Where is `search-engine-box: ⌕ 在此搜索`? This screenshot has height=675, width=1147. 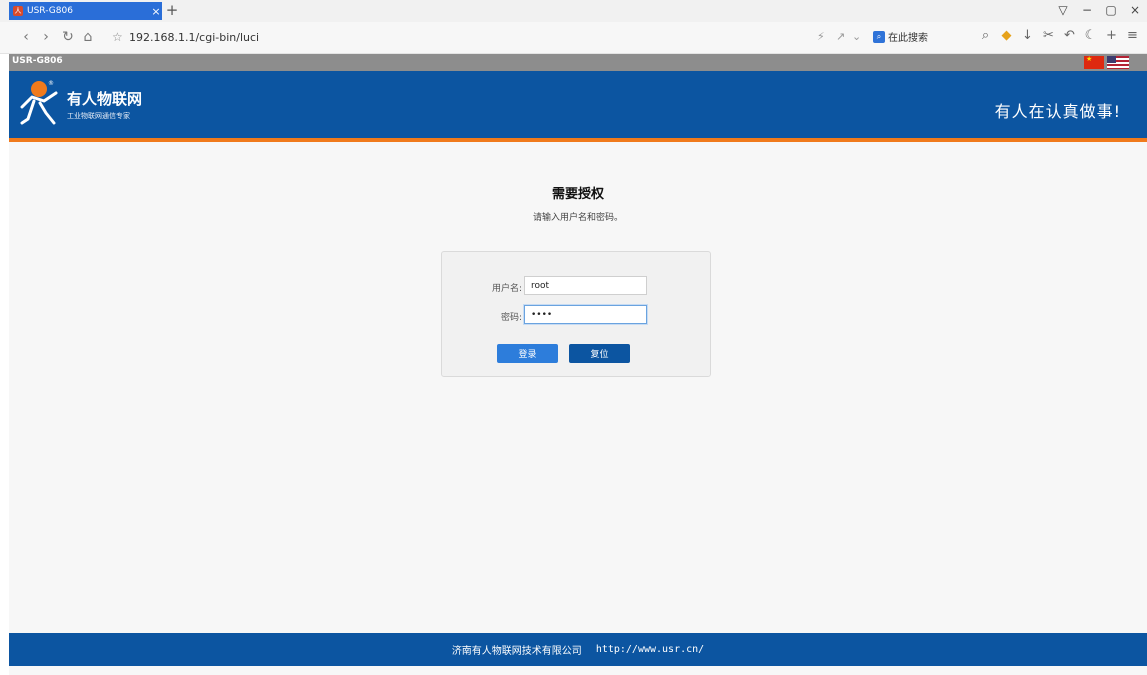 search-engine-box: ⌕ 在此搜索 is located at coordinates (900, 36).